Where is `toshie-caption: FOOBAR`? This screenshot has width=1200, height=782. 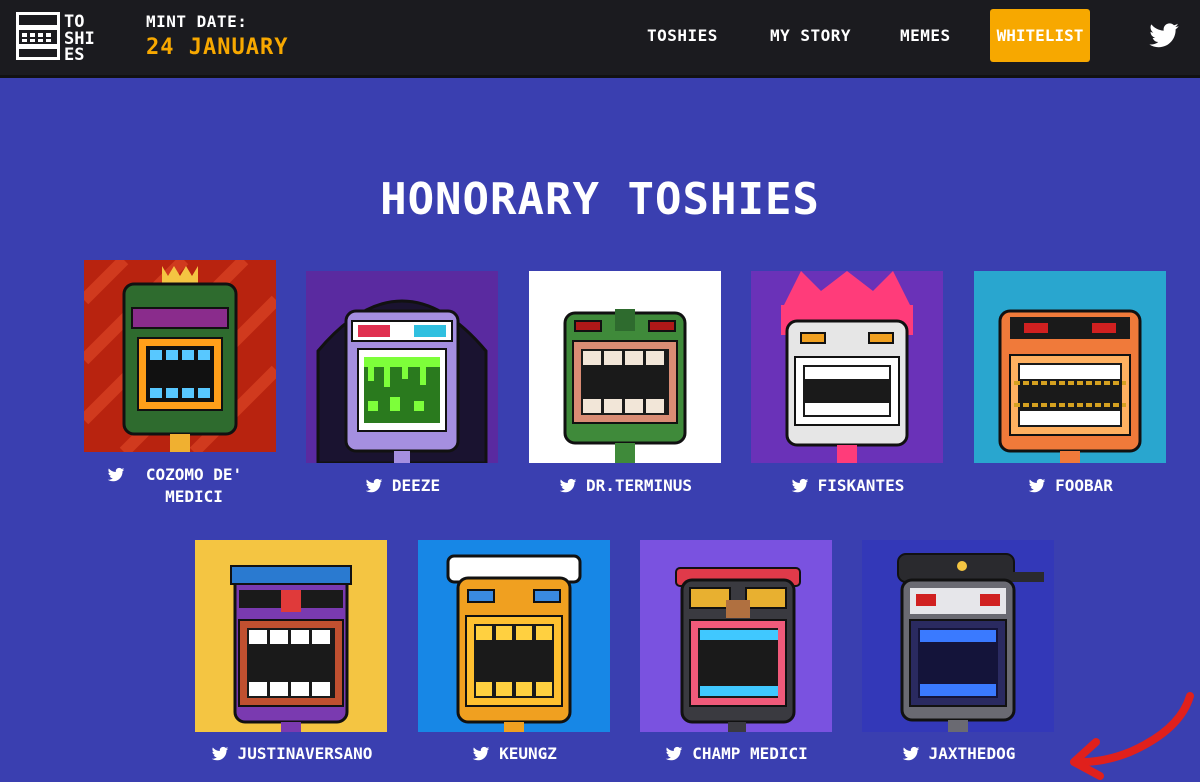
toshie-caption: FOOBAR is located at coordinates (1070, 486).